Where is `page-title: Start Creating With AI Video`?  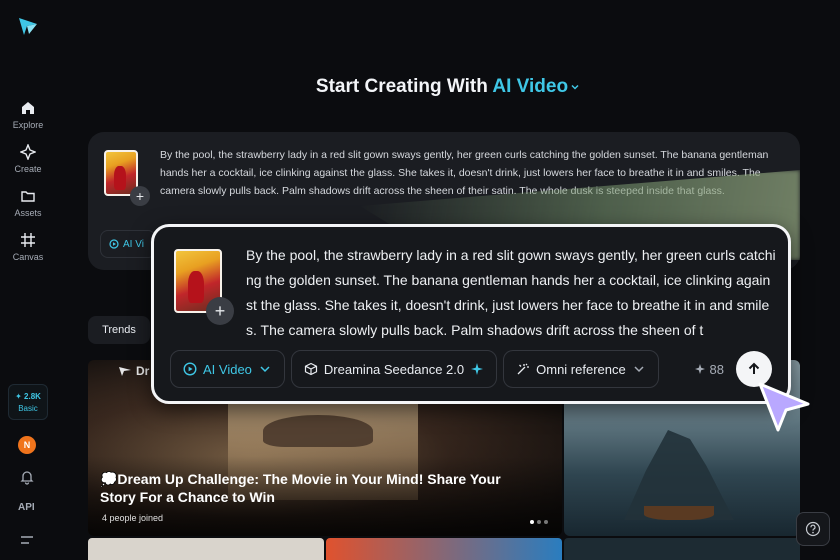
page-title: Start Creating With AI Video is located at coordinates (448, 87).